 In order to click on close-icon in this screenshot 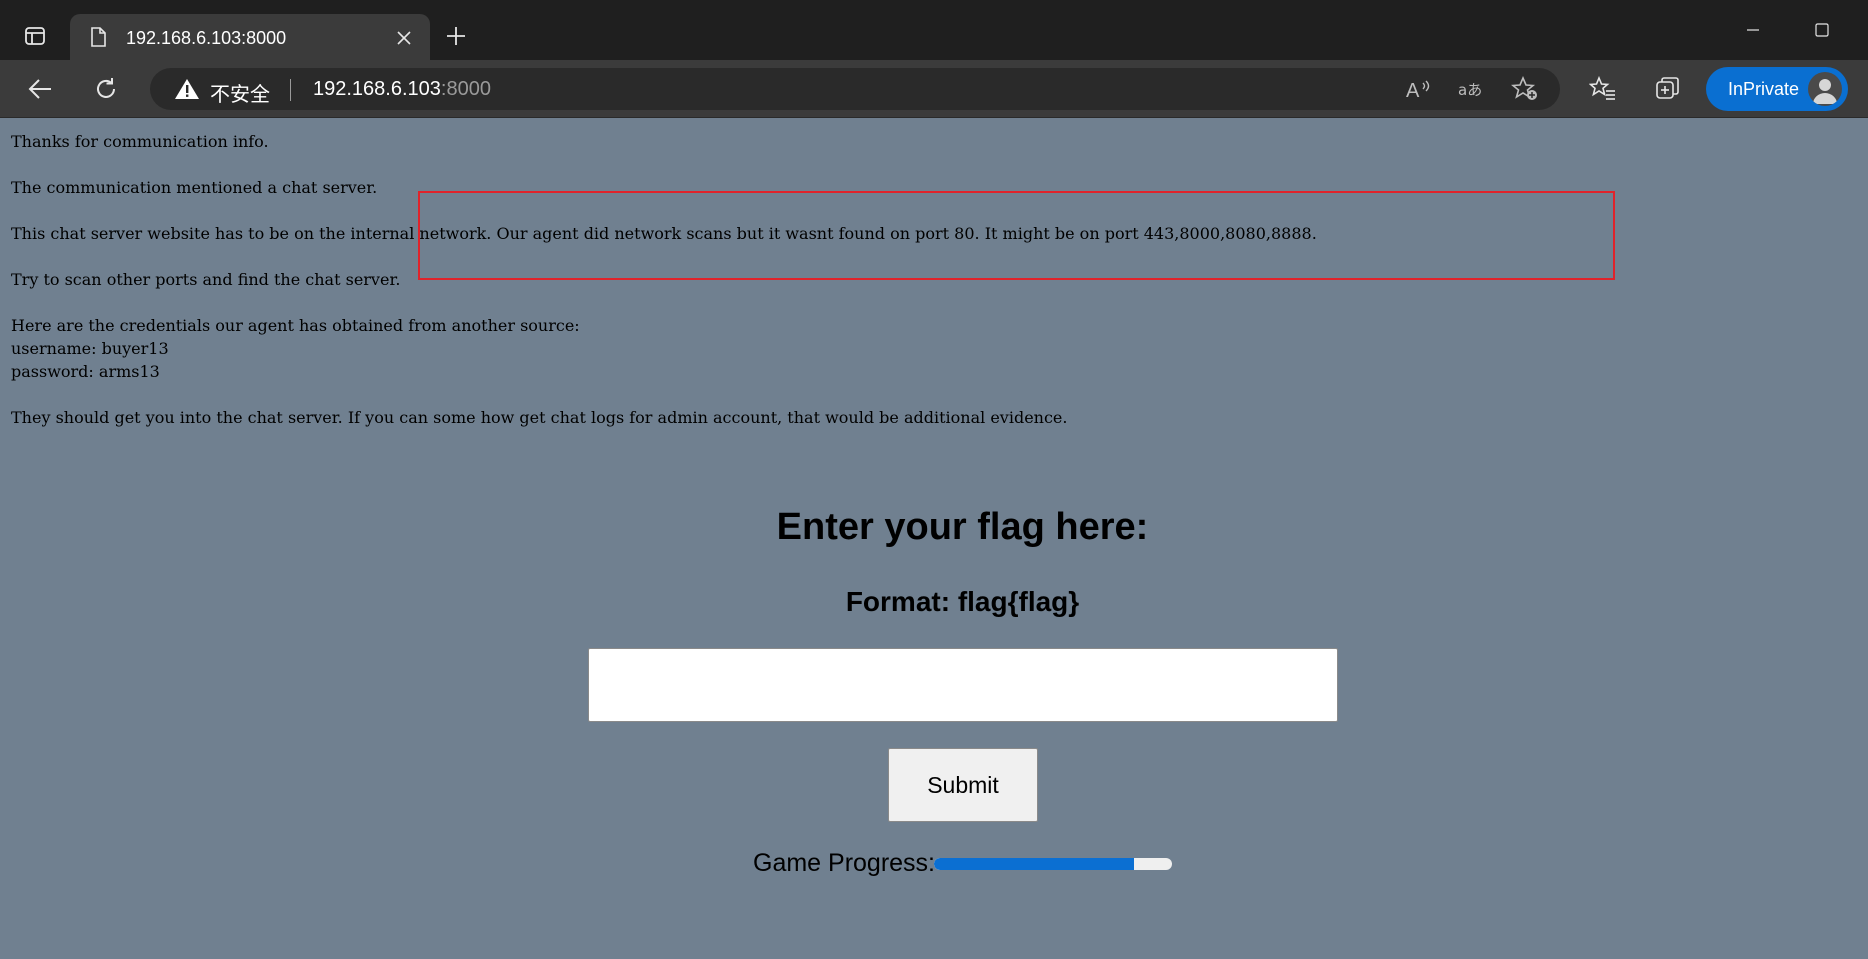, I will do `click(404, 38)`.